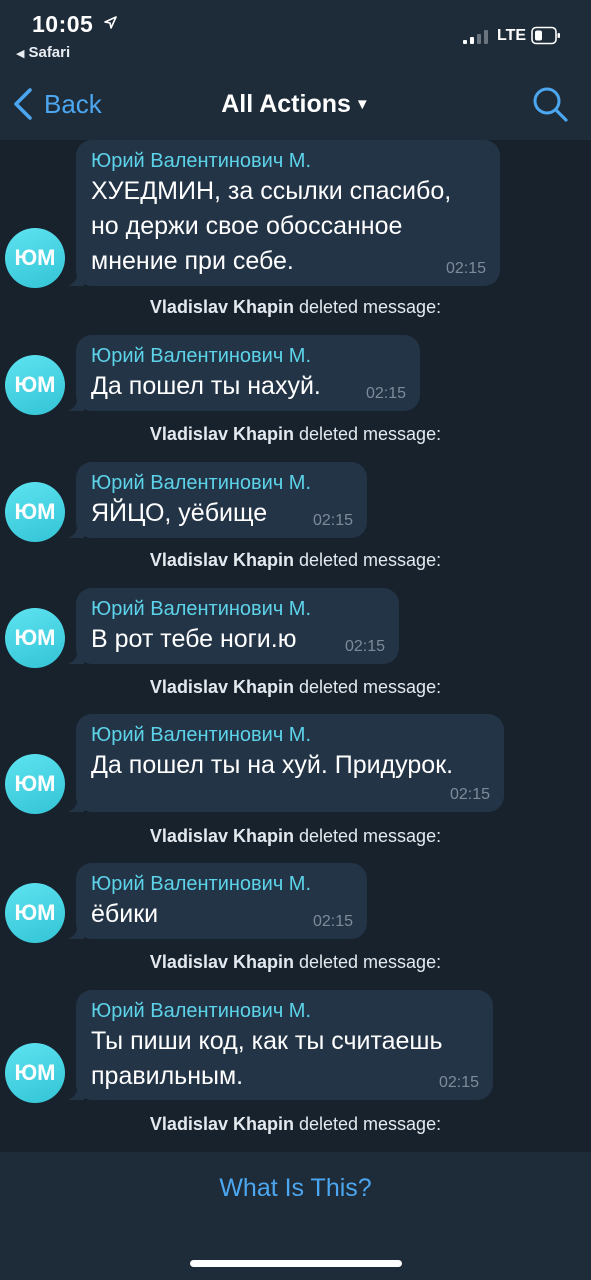  Describe the element at coordinates (194, 639) in the screenshot. I see `message-line: В рот тебе ноги.ю` at that location.